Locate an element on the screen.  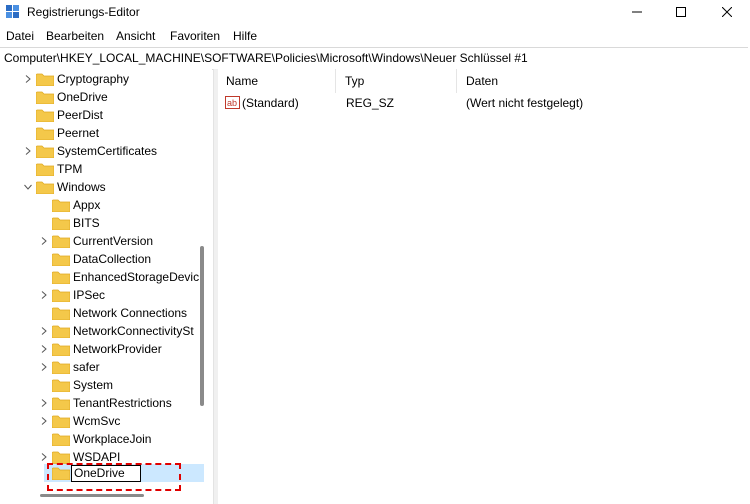
menu-help: Hilfe is located at coordinates (245, 36).